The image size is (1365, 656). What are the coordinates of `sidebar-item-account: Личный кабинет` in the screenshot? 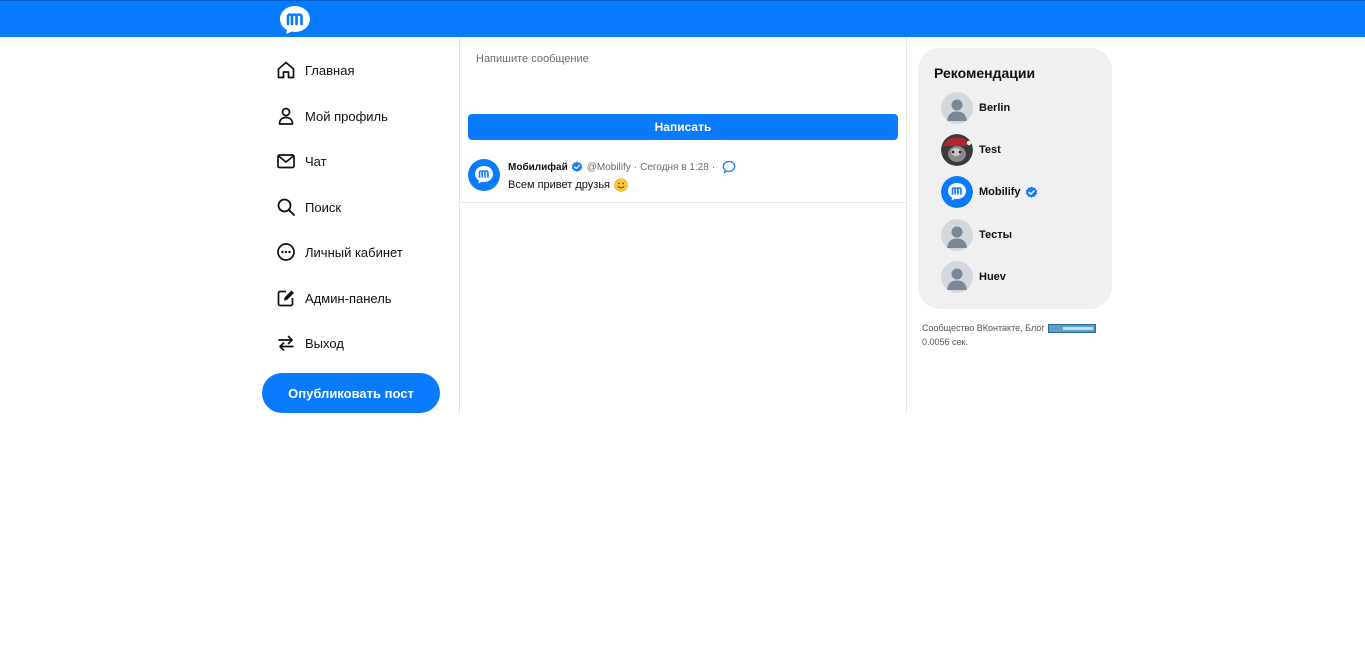 It's located at (339, 252).